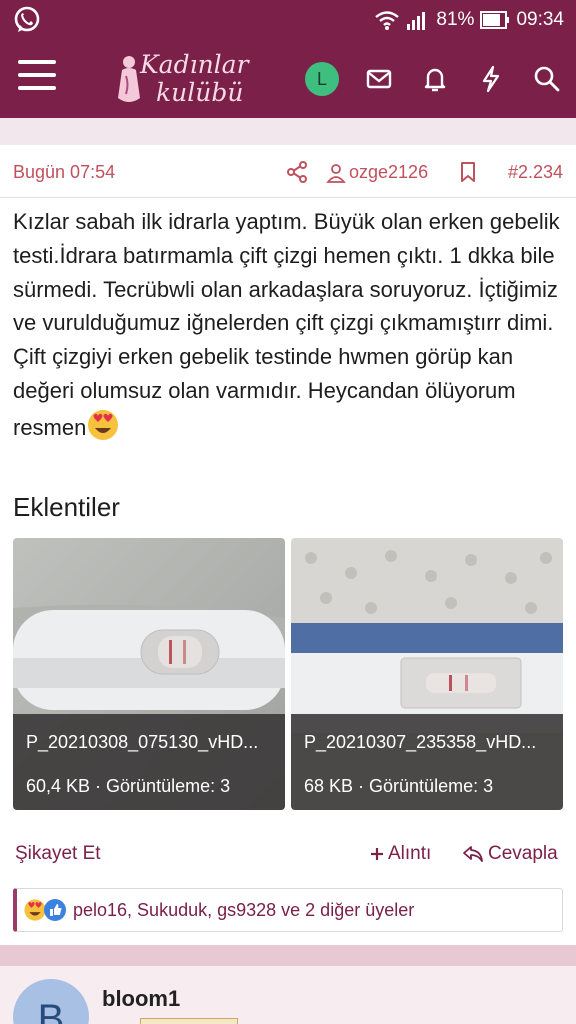  Describe the element at coordinates (377, 854) in the screenshot. I see `plus-icon` at that location.